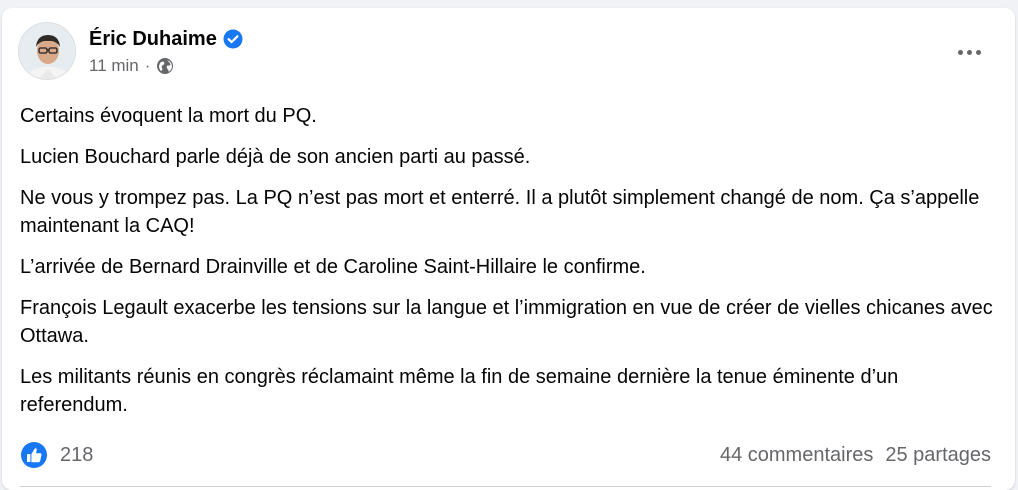 The image size is (1018, 490). Describe the element at coordinates (505, 455) in the screenshot. I see `post-footer: 218 44 commentaires 25 partages` at that location.